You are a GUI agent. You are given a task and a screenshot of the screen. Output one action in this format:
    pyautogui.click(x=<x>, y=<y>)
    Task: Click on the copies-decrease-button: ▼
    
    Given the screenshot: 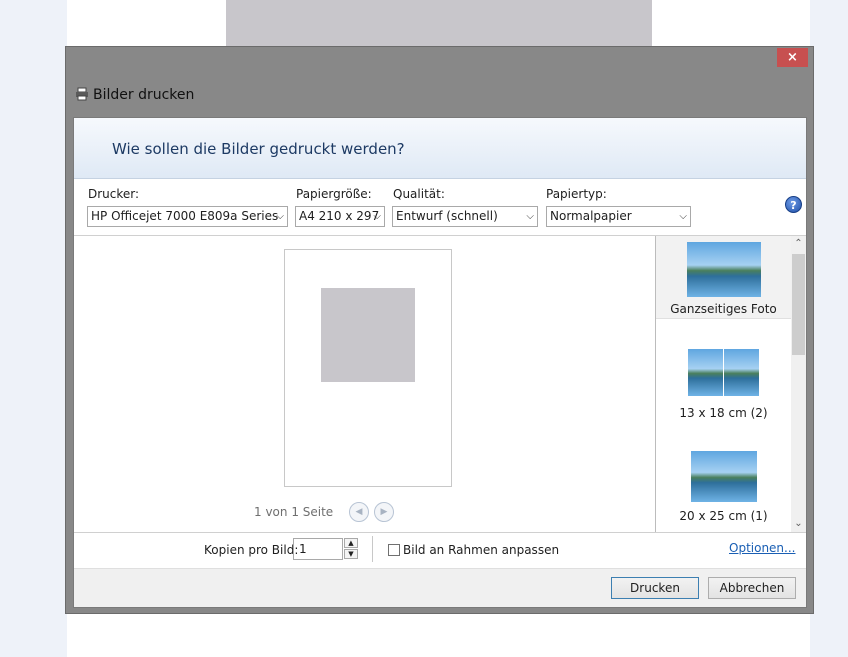 What is the action you would take?
    pyautogui.click(x=351, y=554)
    